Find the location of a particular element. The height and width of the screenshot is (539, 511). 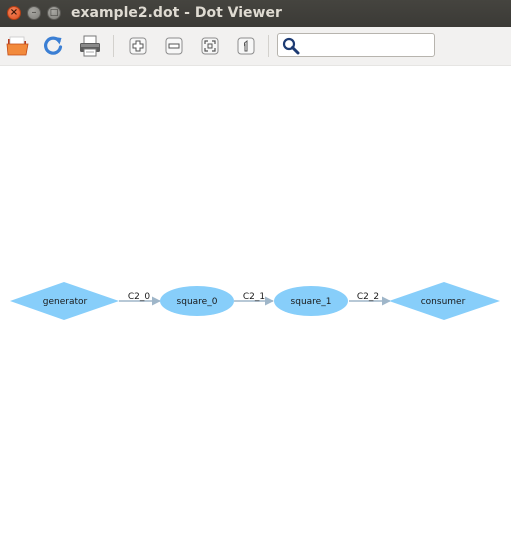

minimize-icon: – is located at coordinates (34, 12).